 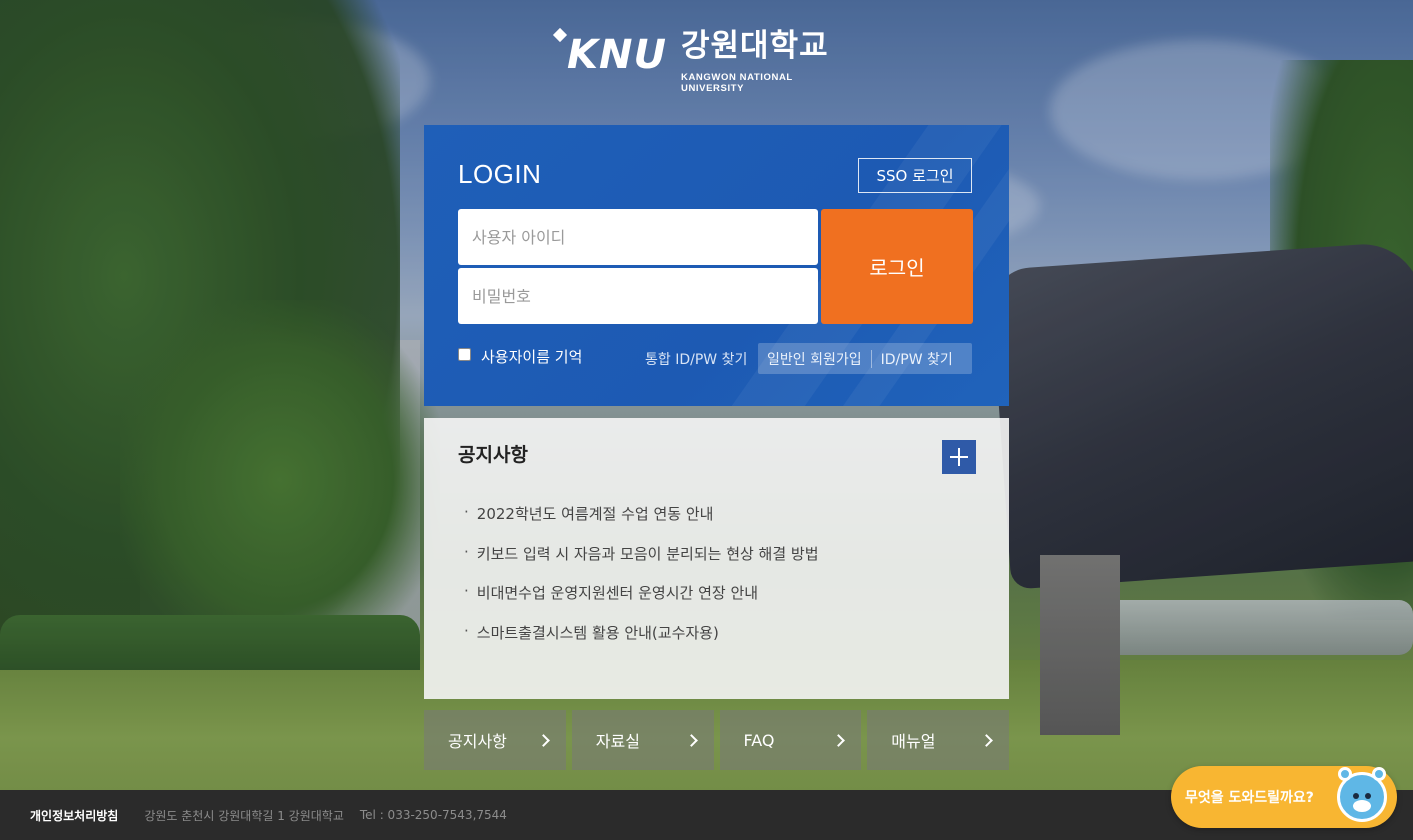 What do you see at coordinates (737, 83) in the screenshot?
I see `logo-english-name: KANGWON NATIONAL UNIVERSITY` at bounding box center [737, 83].